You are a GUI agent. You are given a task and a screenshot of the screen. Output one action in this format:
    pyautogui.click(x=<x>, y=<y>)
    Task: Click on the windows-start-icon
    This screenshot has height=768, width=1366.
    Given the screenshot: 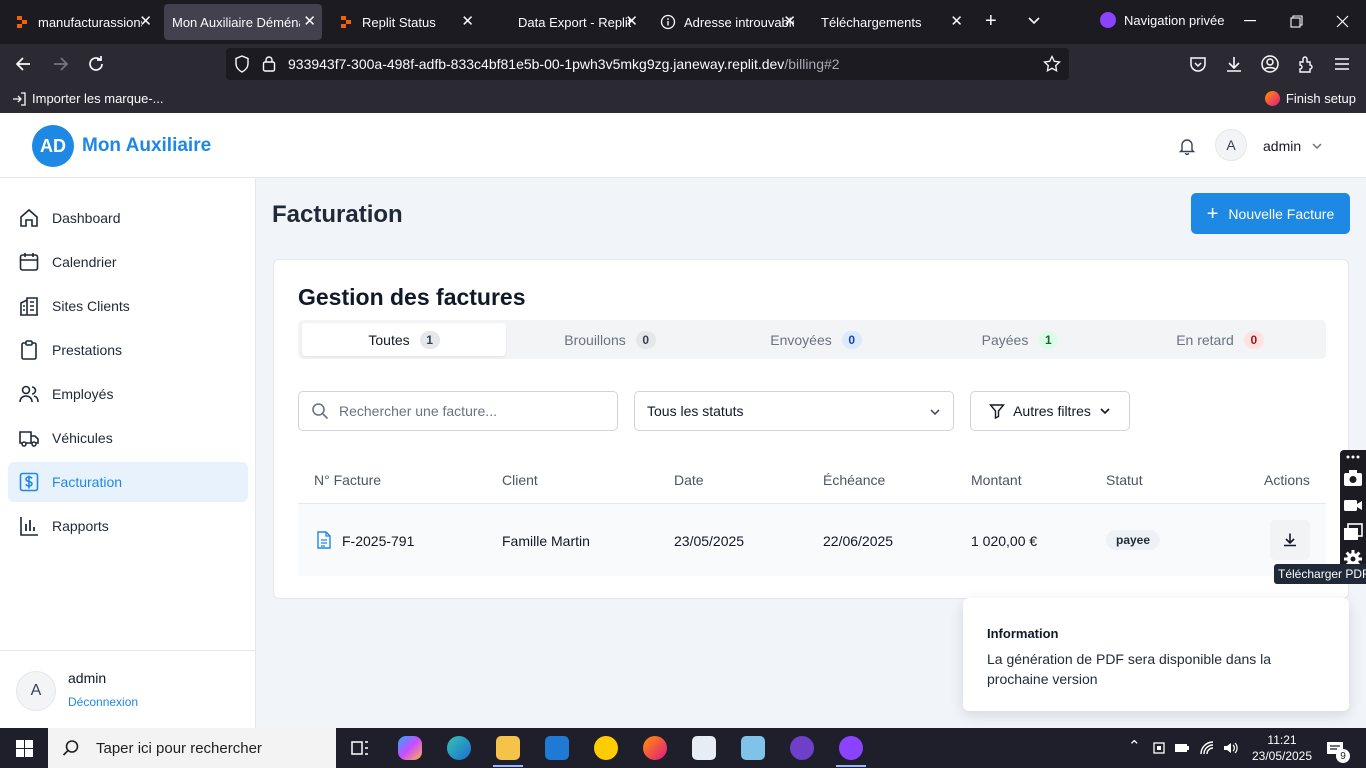 What is the action you would take?
    pyautogui.click(x=24, y=748)
    